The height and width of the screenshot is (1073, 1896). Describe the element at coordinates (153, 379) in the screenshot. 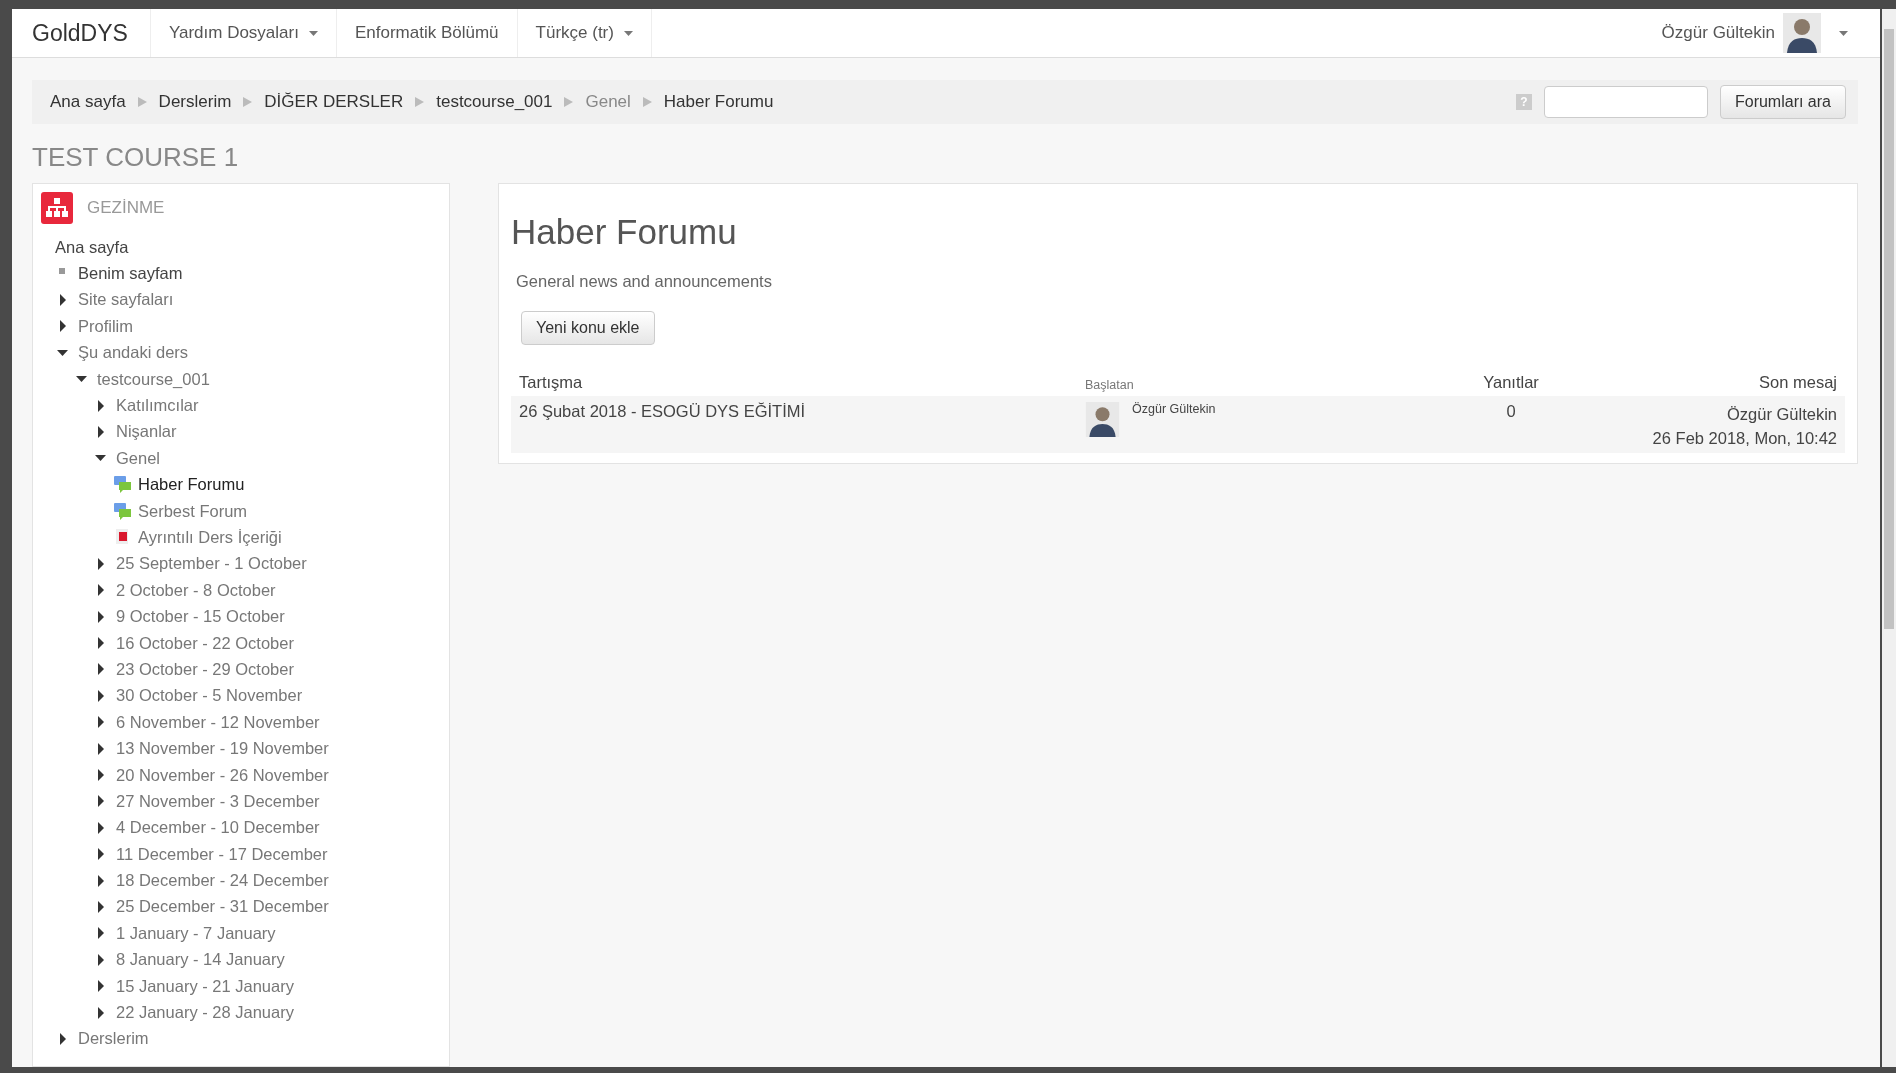

I see `nav-tree-item: testcourse_001` at that location.